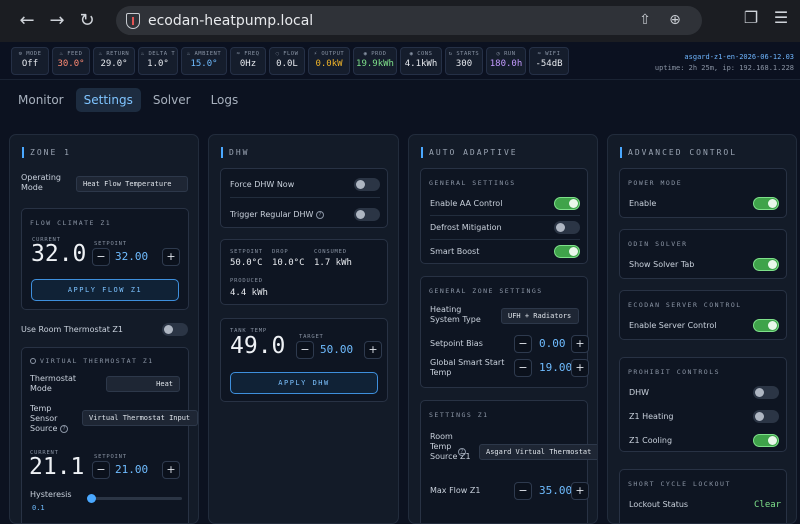 The image size is (800, 524). What do you see at coordinates (373, 350) in the screenshot?
I see `dhw-increment-button: +` at bounding box center [373, 350].